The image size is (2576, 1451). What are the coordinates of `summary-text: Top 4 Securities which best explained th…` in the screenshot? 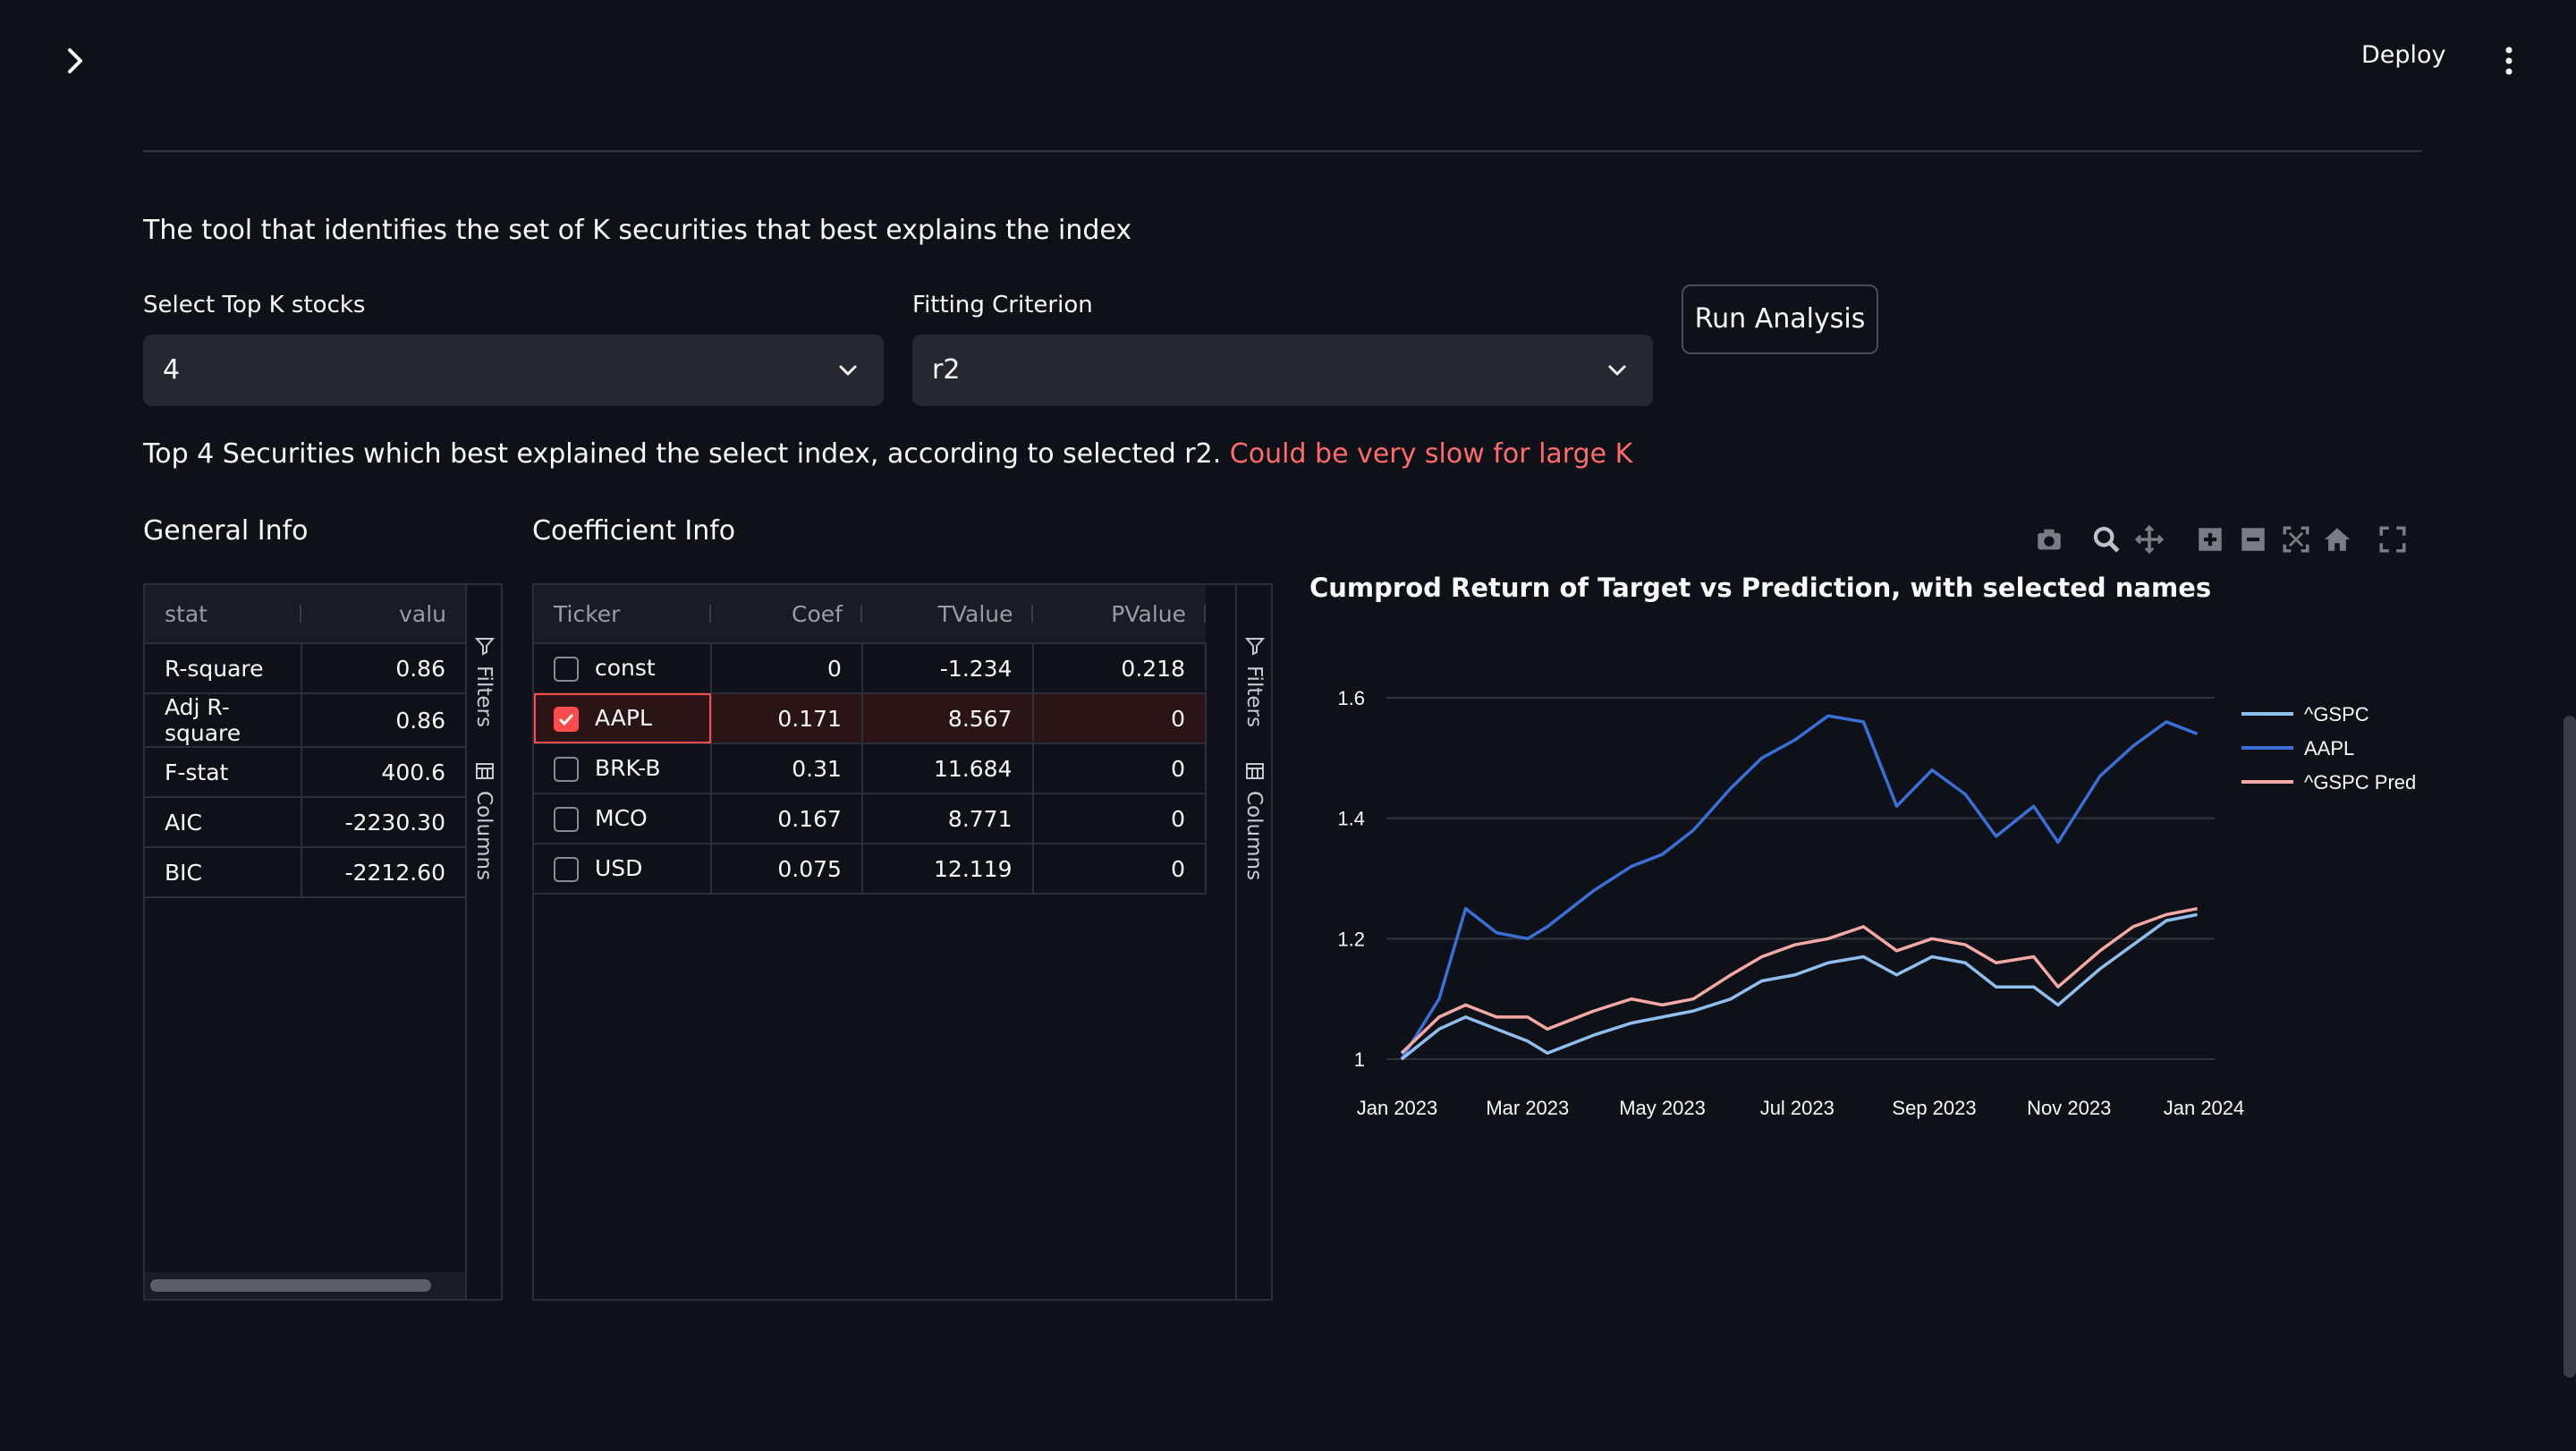 It's located at (887, 454).